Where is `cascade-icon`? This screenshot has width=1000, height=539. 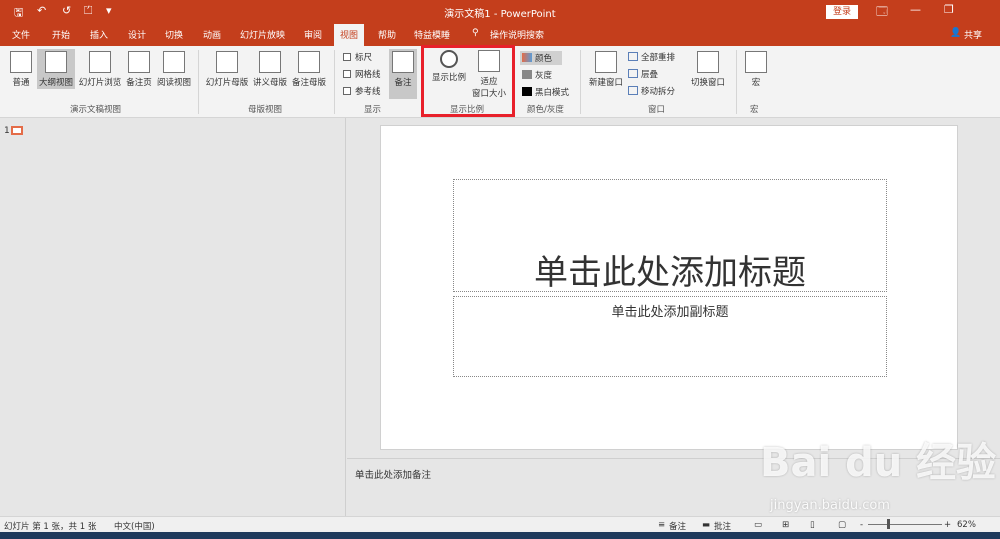 cascade-icon is located at coordinates (633, 73).